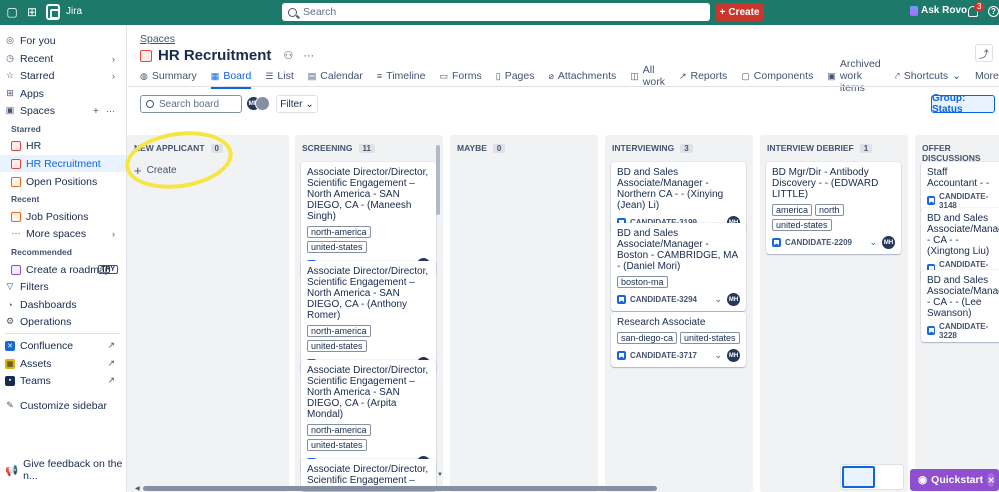 This screenshot has width=999, height=492. What do you see at coordinates (63, 163) in the screenshot?
I see `sidebar-item-hr-recruitment: HR Recruitment` at bounding box center [63, 163].